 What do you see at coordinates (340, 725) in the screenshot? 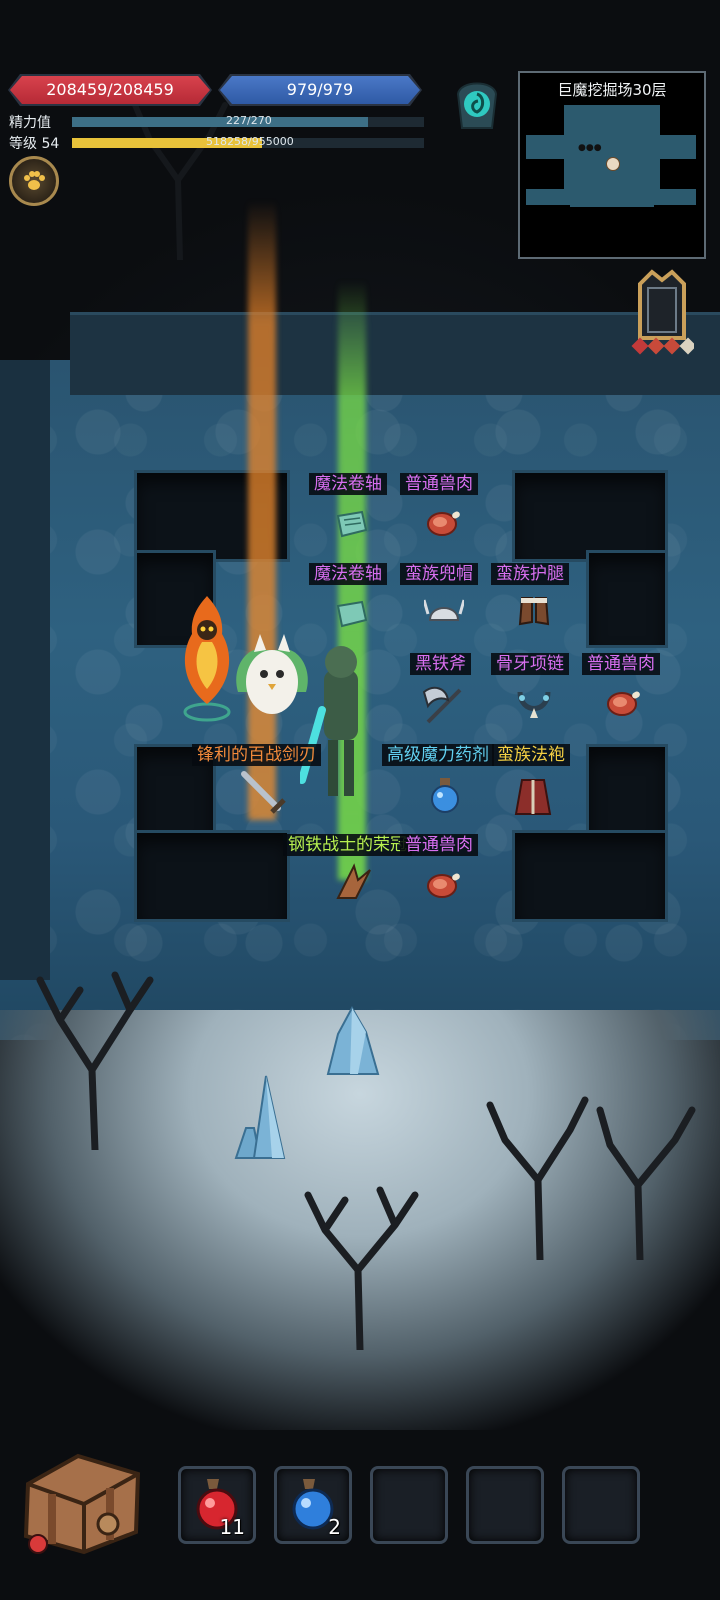
I see `player-warrior` at bounding box center [340, 725].